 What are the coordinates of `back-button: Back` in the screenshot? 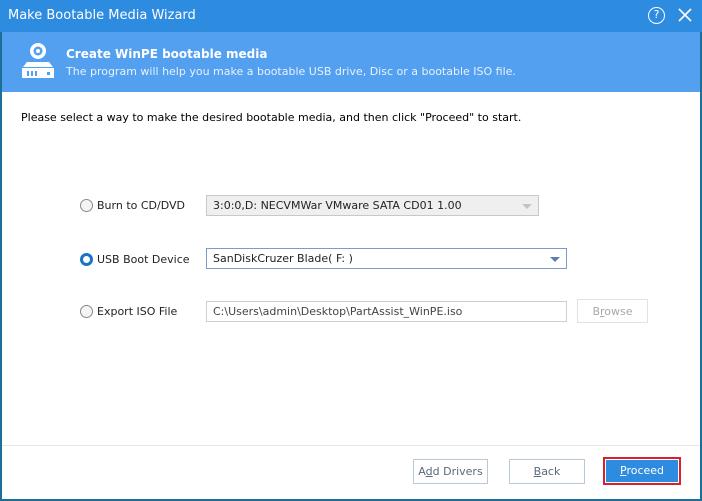 It's located at (547, 471).